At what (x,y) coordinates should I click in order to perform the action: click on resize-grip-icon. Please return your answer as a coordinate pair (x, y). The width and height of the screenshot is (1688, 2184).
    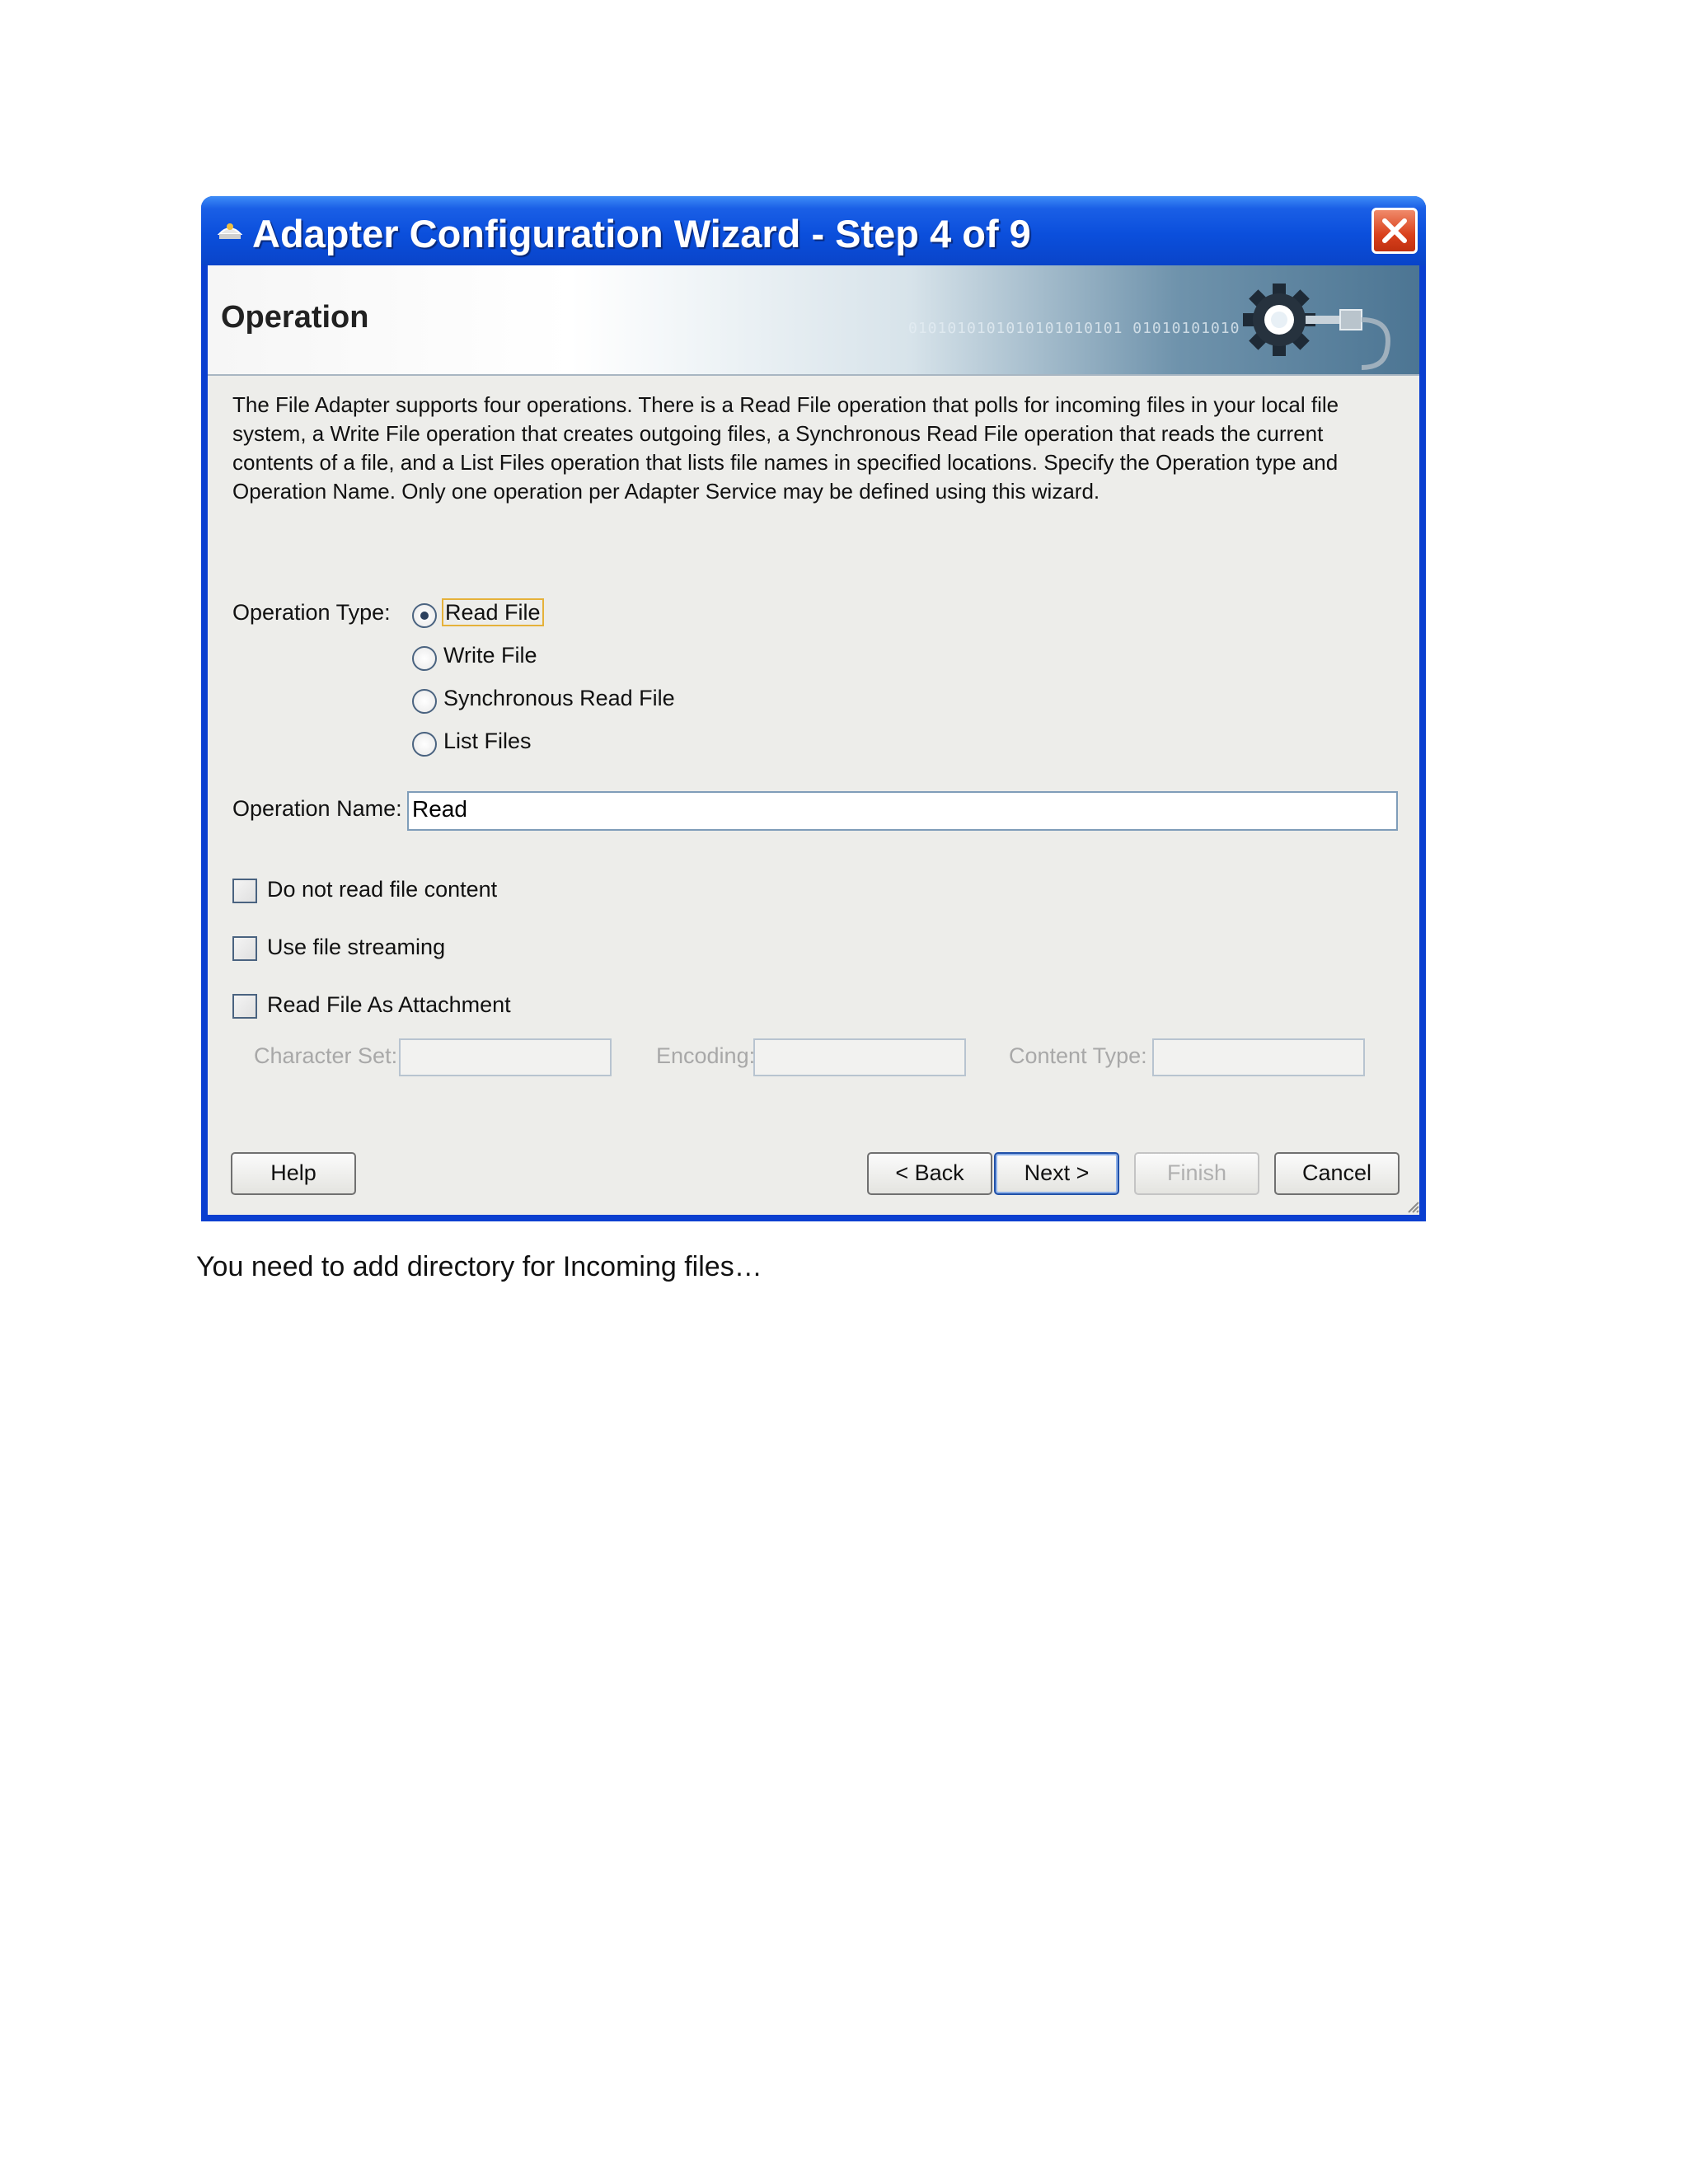
    Looking at the image, I should click on (1411, 1205).